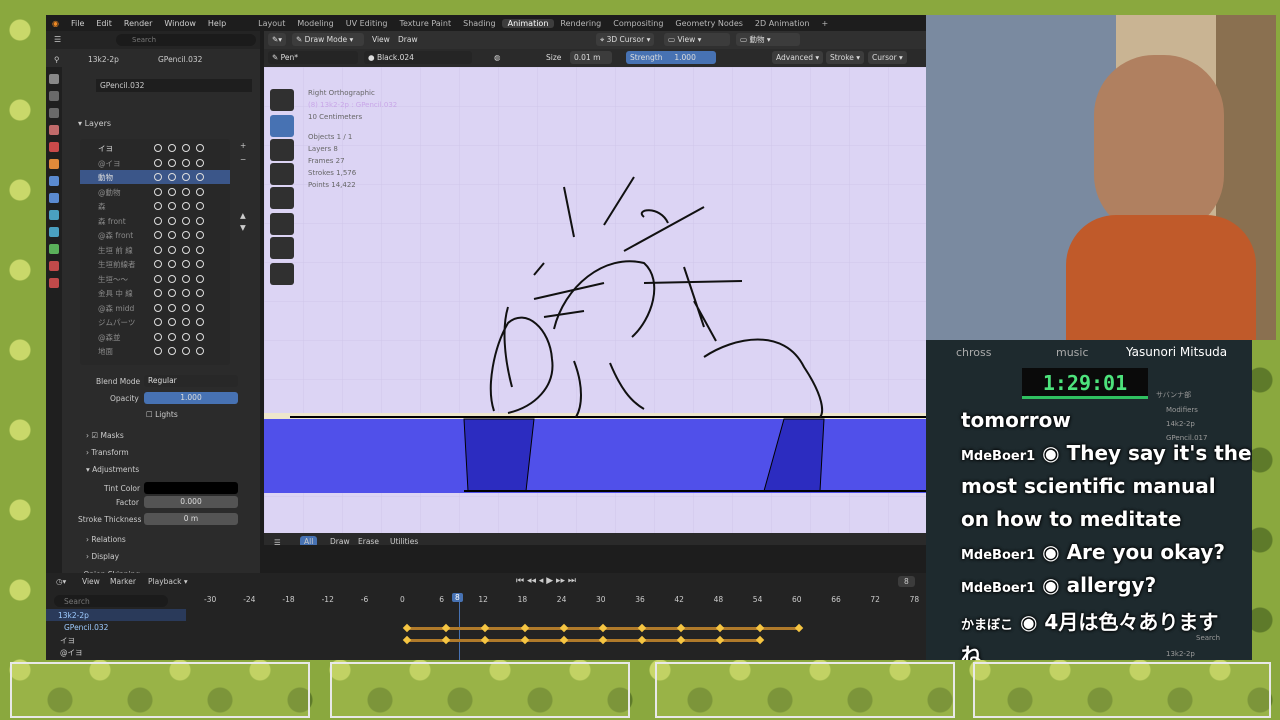 The image size is (1280, 720). Describe the element at coordinates (54, 266) in the screenshot. I see `material-tab-icon` at that location.